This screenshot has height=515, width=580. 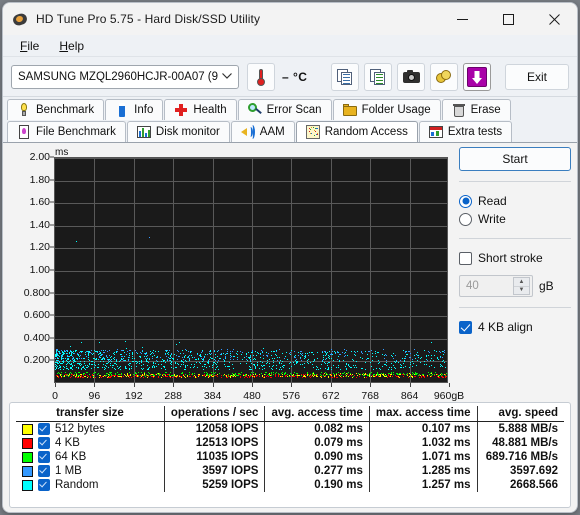 What do you see at coordinates (515, 159) in the screenshot?
I see `start-button: Start` at bounding box center [515, 159].